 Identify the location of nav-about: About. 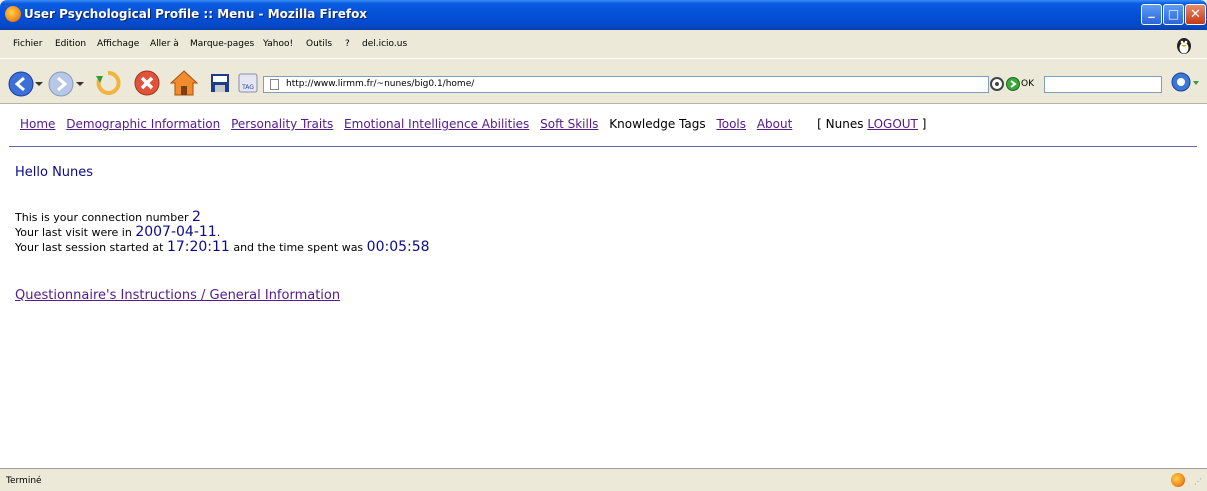
(774, 124).